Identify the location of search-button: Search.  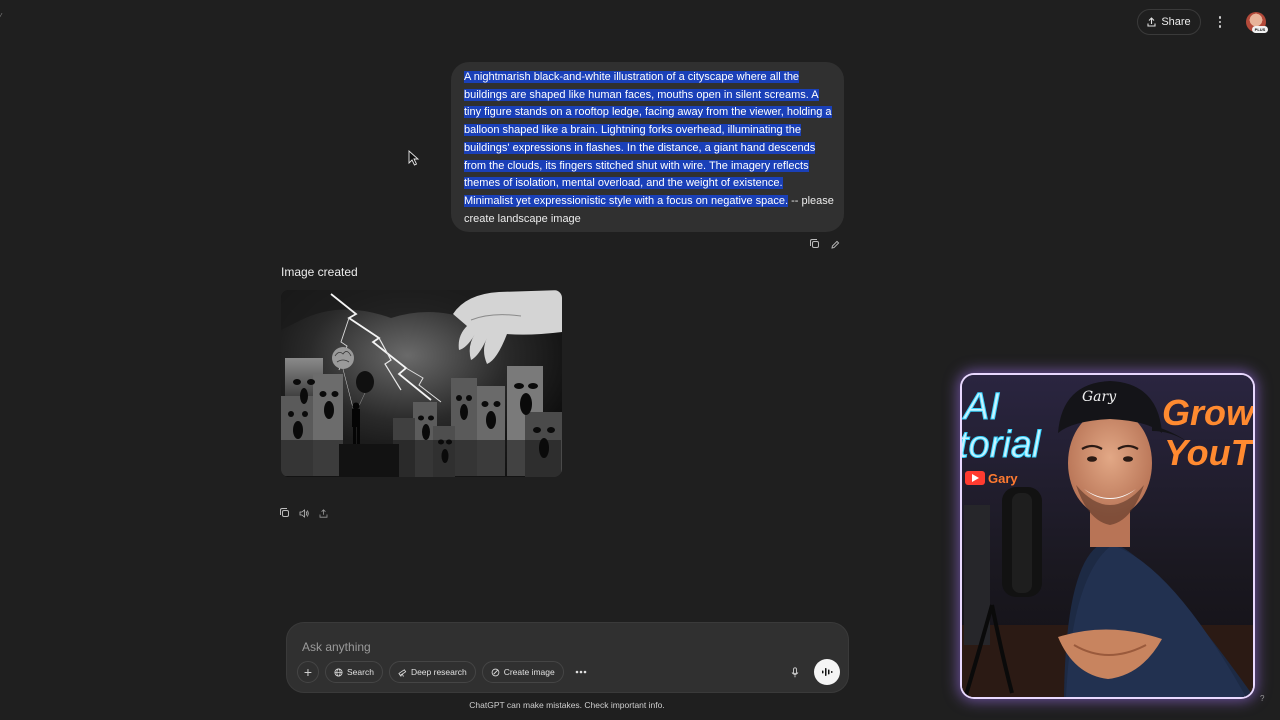
(354, 672).